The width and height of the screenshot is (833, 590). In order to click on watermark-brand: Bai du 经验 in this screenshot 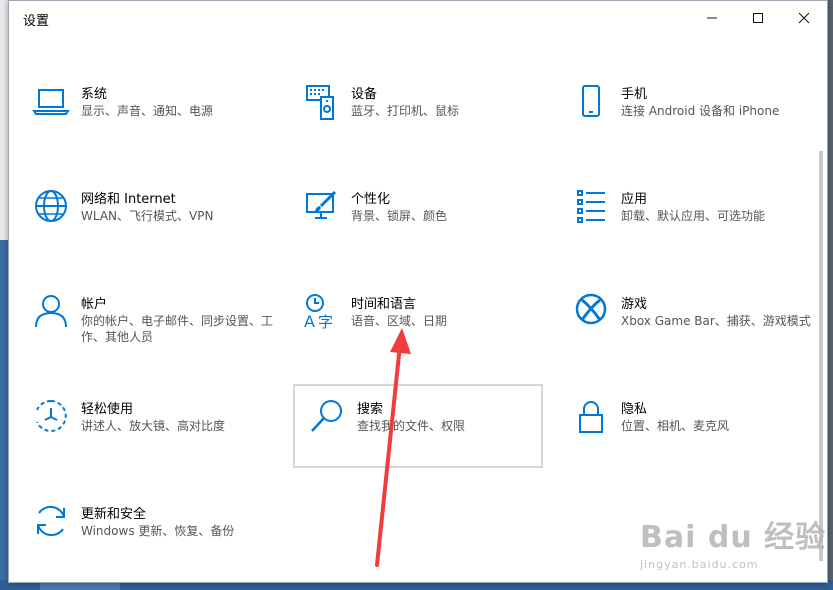, I will do `click(733, 537)`.